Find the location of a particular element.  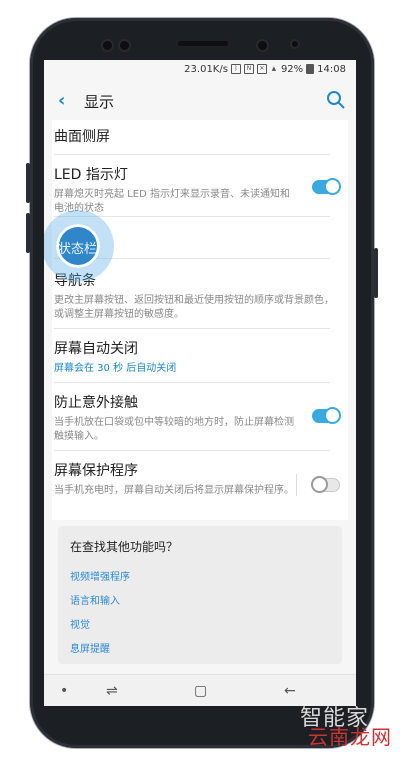

setting-title: 屏幕自动关闭 is located at coordinates (96, 349).